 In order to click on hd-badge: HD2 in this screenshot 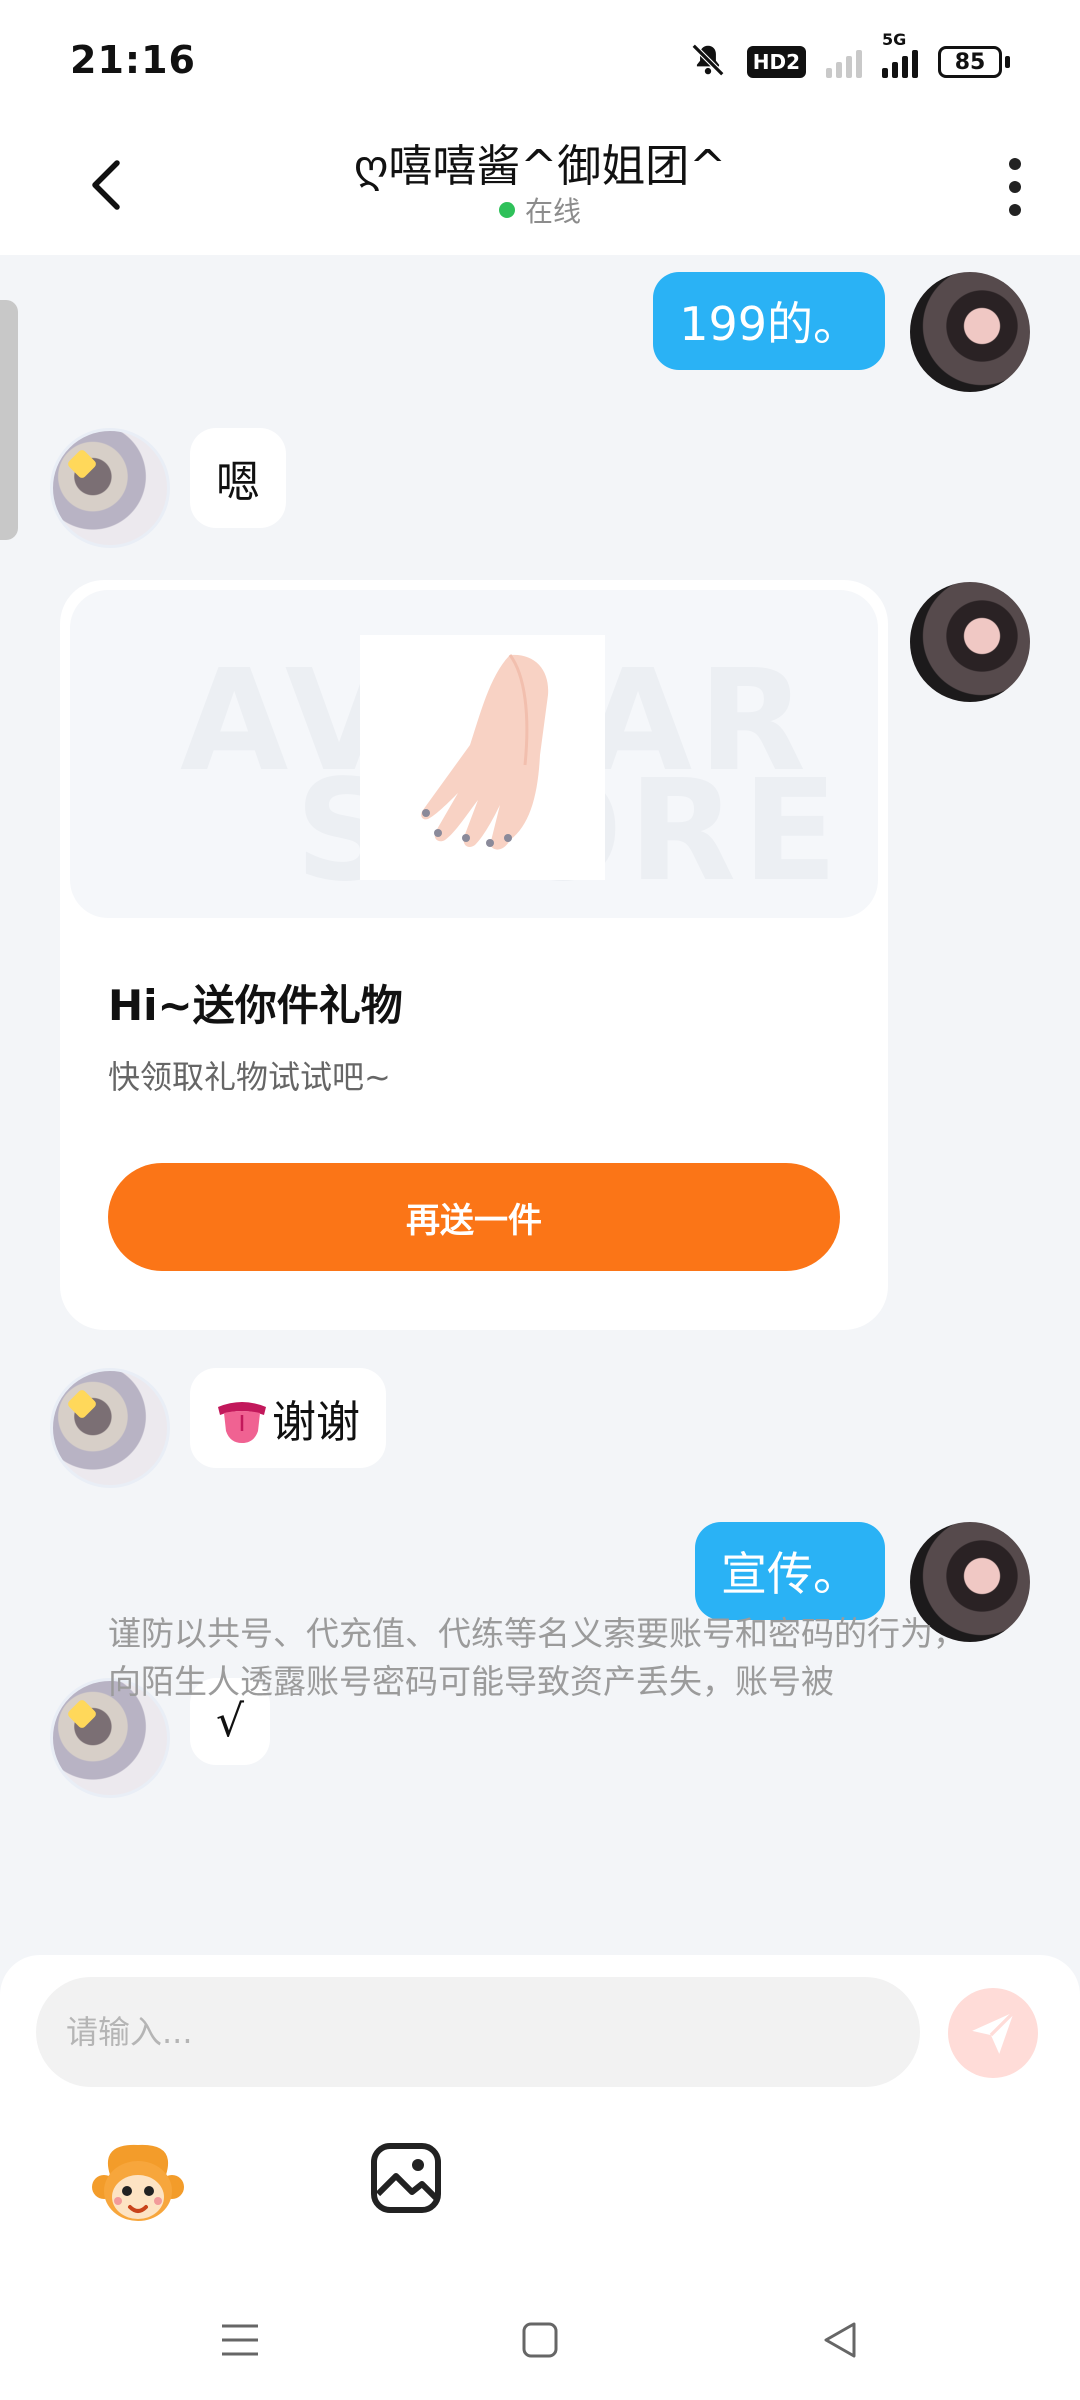, I will do `click(776, 62)`.